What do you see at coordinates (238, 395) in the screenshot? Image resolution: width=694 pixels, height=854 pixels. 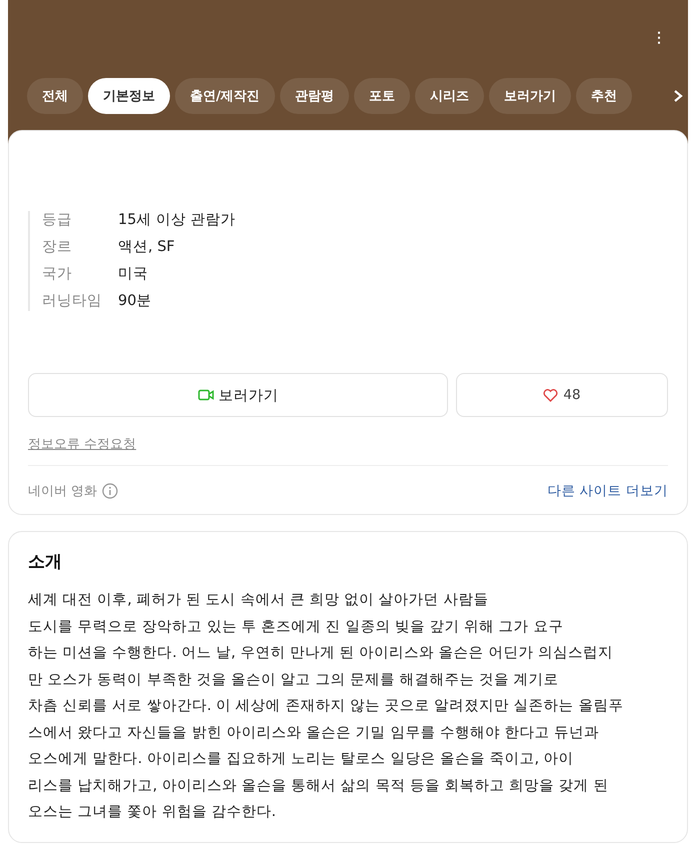 I see `watch-button: 보러가기` at bounding box center [238, 395].